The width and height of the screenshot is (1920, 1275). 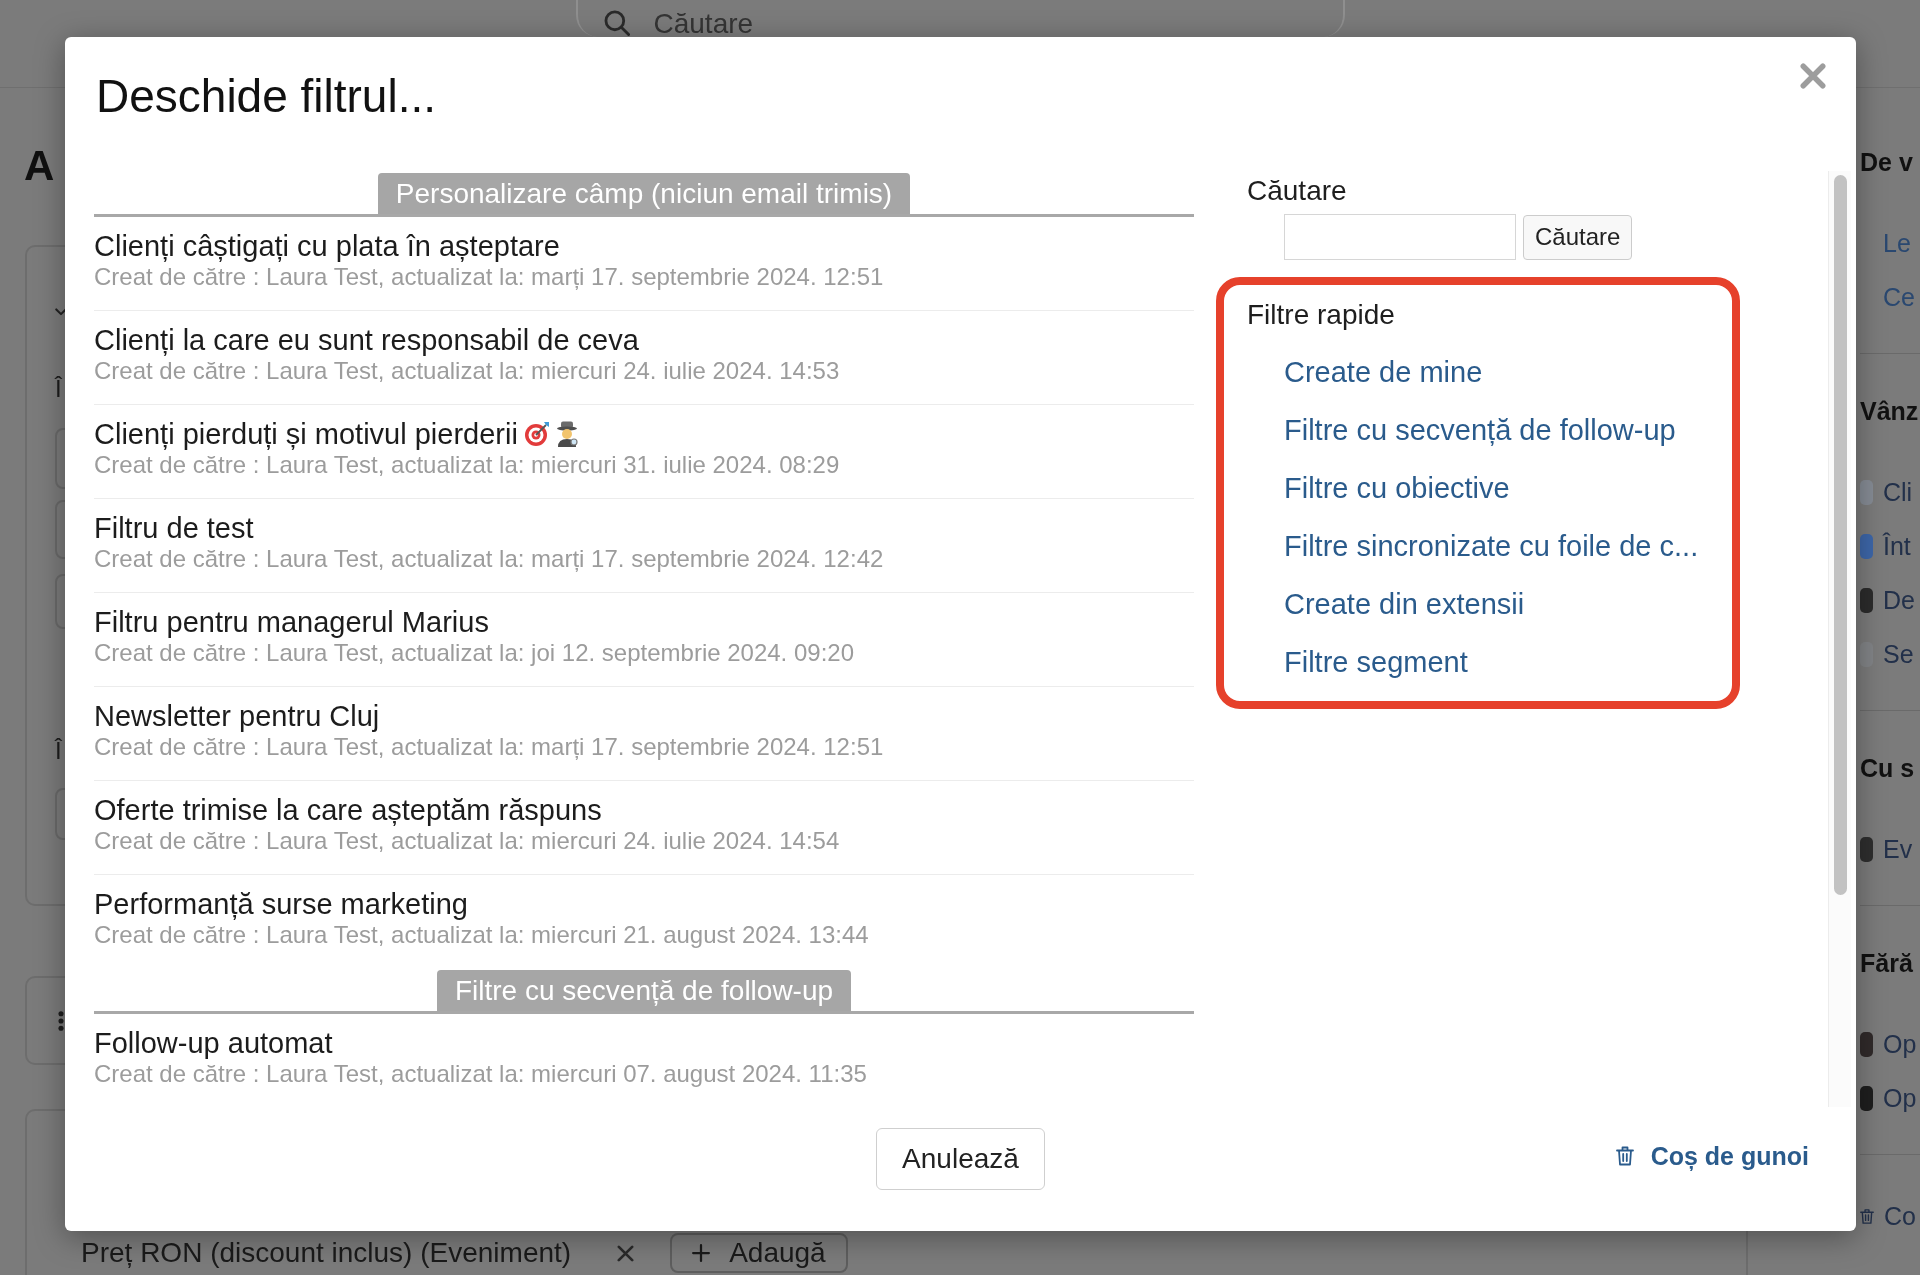 What do you see at coordinates (1397, 488) in the screenshot?
I see `quick-filter-link: Filtre cu obiective` at bounding box center [1397, 488].